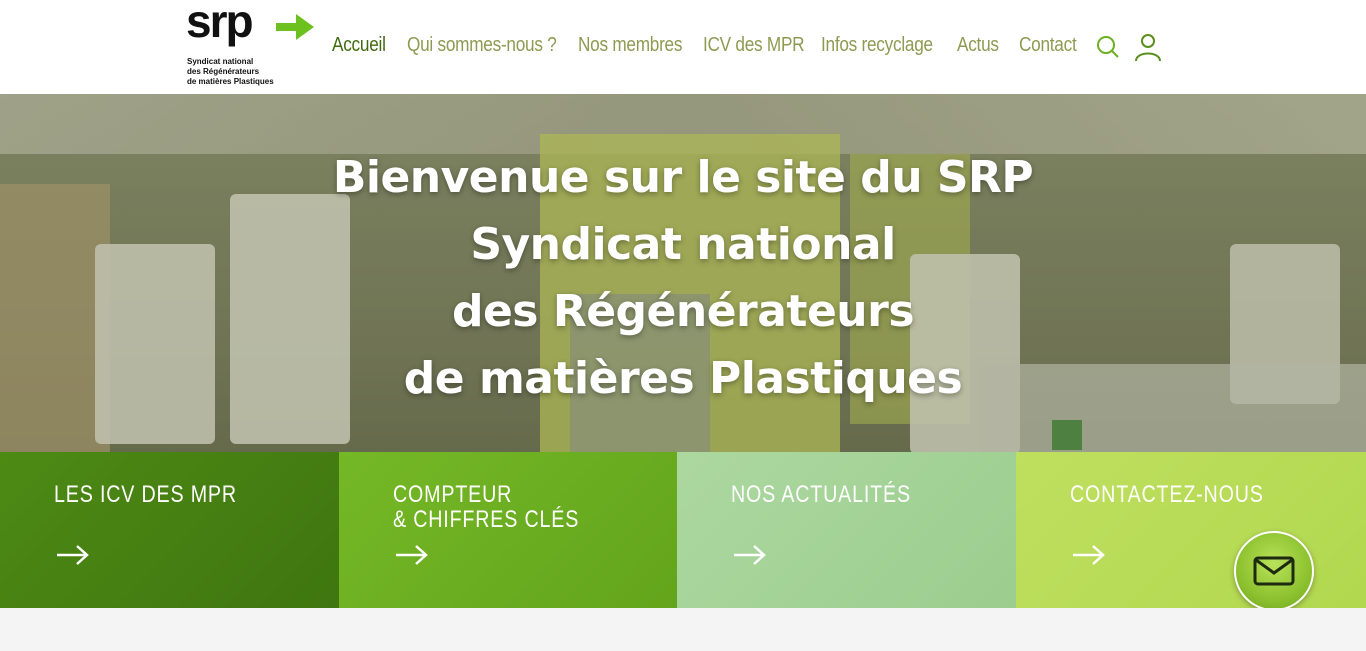 The width and height of the screenshot is (1366, 651). Describe the element at coordinates (220, 61) in the screenshot. I see `logo-subtitle-line: Syndicat national` at that location.